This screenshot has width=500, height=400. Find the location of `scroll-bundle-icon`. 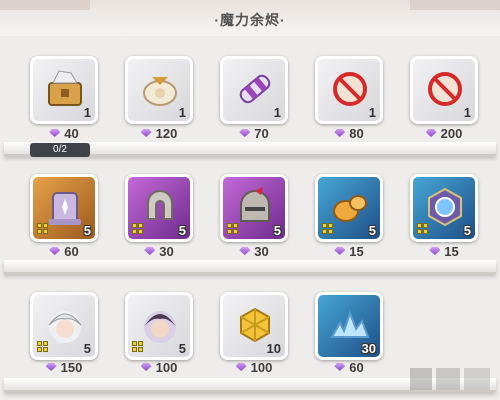

scroll-bundle-icon is located at coordinates (160, 89).